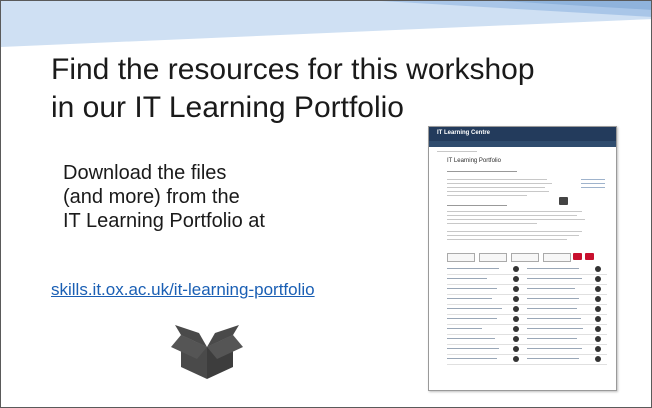 This screenshot has height=408, width=652. Describe the element at coordinates (464, 133) in the screenshot. I see `thumb-header-title: IT Learning Centre` at that location.